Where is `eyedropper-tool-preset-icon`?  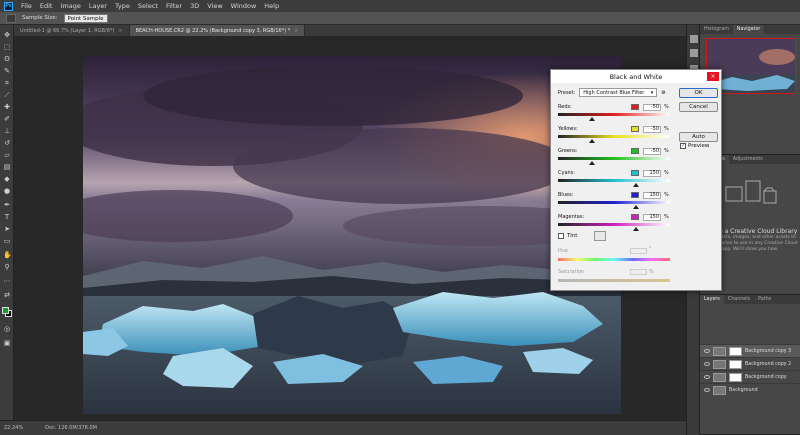 eyedropper-tool-preset-icon is located at coordinates (11, 18).